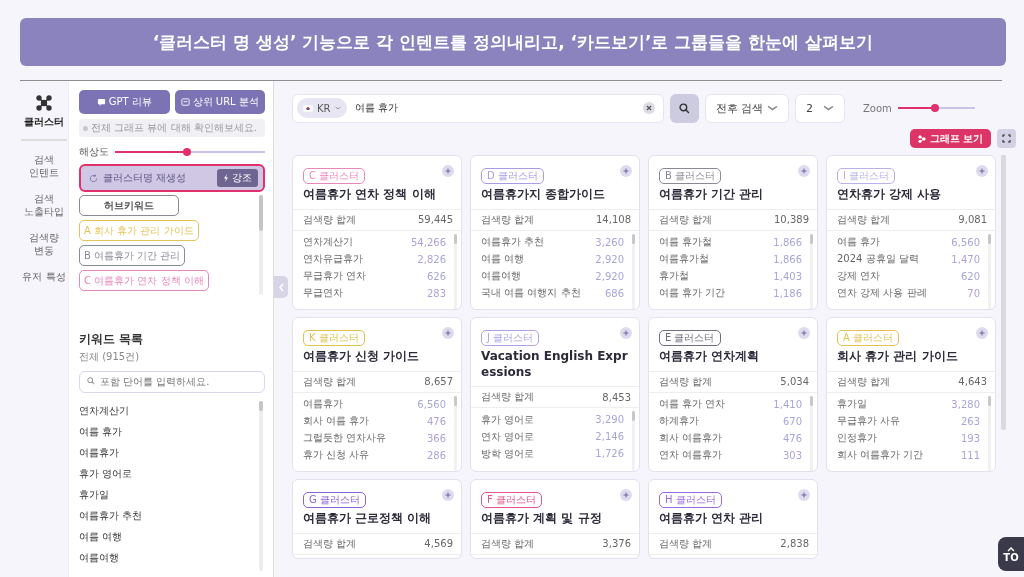 This screenshot has height=577, width=1024. Describe the element at coordinates (1006, 138) in the screenshot. I see `fullscreen-button` at that location.